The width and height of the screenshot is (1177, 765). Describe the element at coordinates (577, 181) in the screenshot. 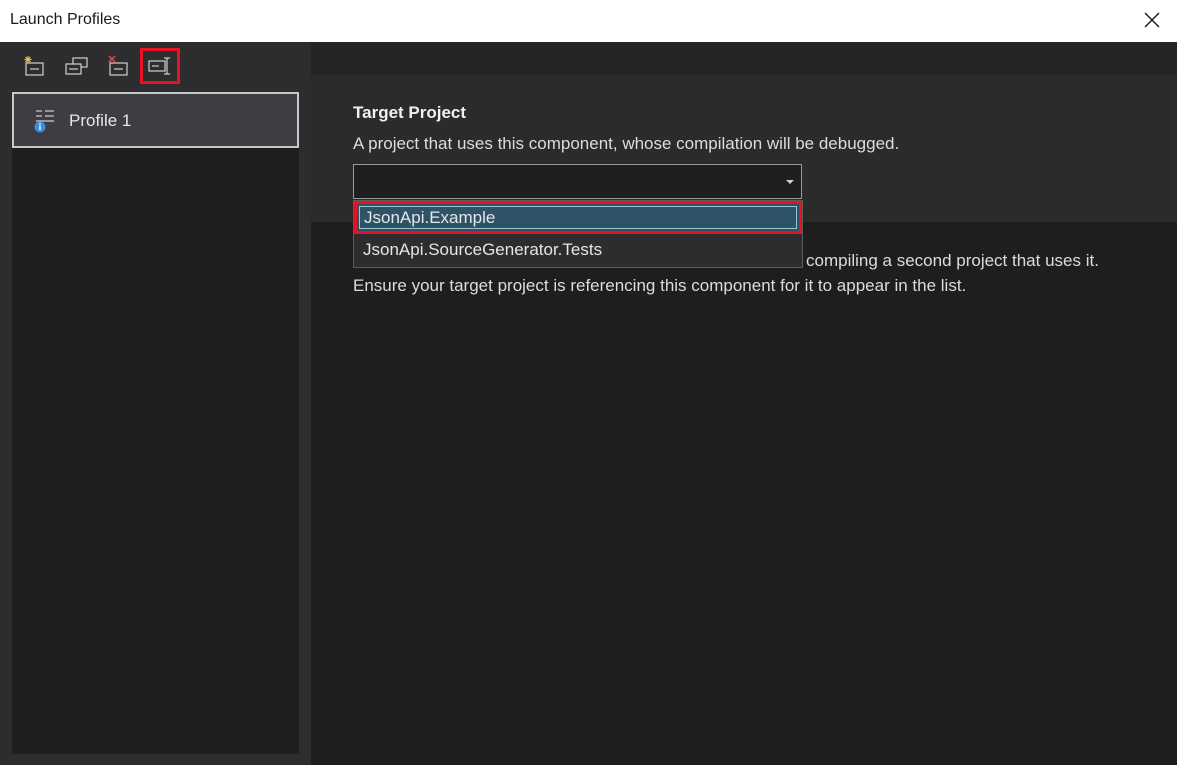

I see `target-project-select` at that location.